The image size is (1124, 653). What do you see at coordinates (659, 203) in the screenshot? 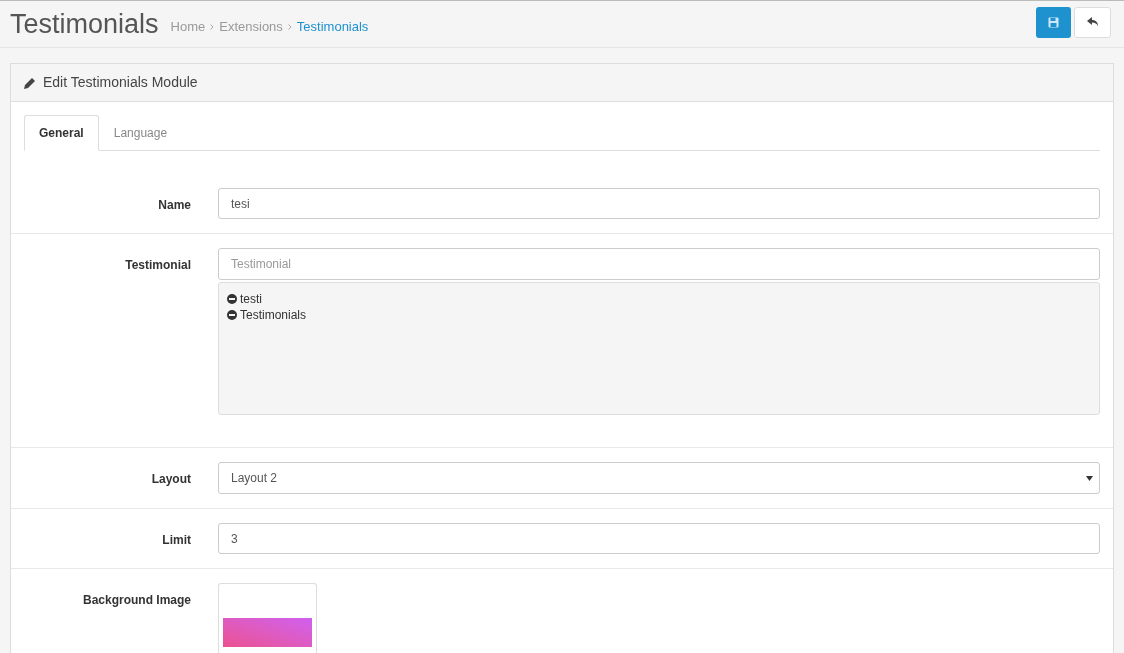
I see `text-field: tesi` at bounding box center [659, 203].